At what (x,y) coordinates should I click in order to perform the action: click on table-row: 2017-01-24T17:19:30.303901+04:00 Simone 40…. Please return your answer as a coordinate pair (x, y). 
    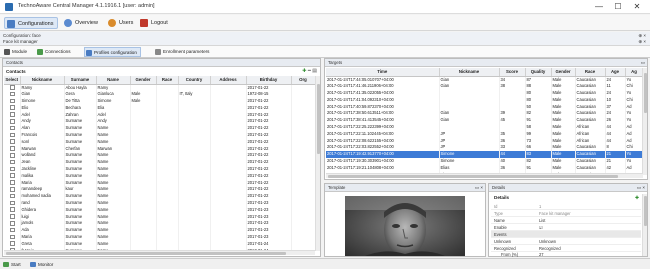
    Looking at the image, I should click on (484, 161).